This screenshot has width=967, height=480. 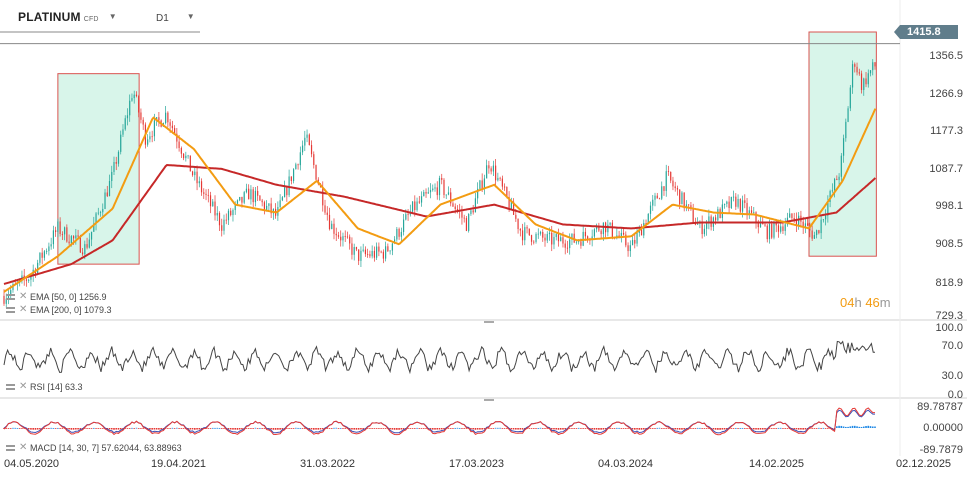 I want to click on indicator-ema200-label: EMA [200, 0] 1079.3, so click(x=71, y=310).